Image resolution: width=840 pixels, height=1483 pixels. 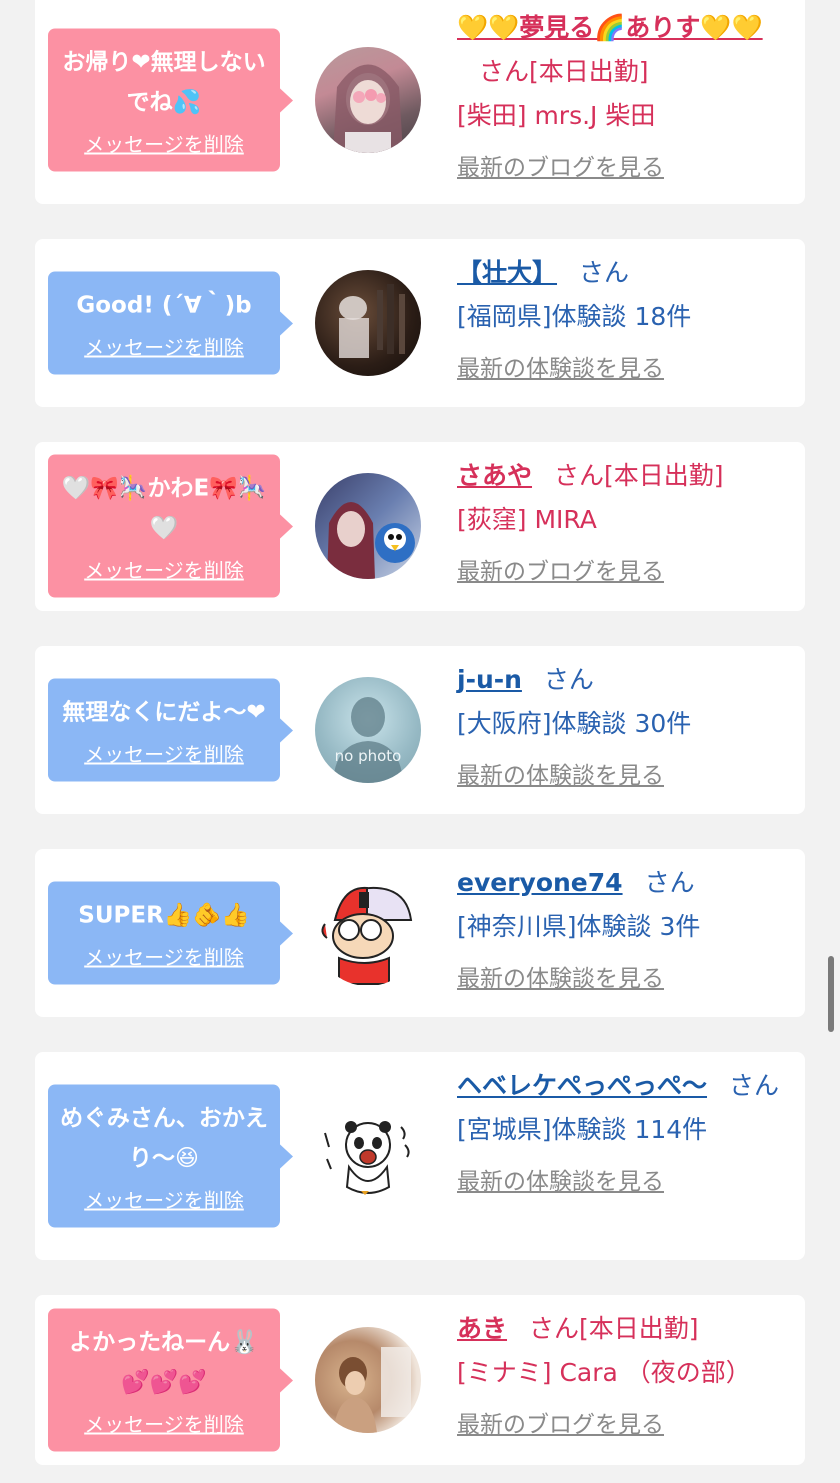 What do you see at coordinates (582, 1129) in the screenshot?
I see `review-count-label: [宮城県]体験談 114件` at bounding box center [582, 1129].